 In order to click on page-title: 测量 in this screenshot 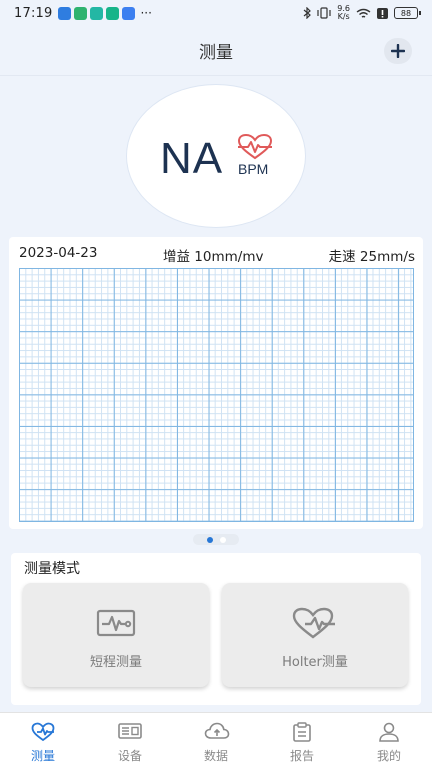, I will do `click(216, 53)`.